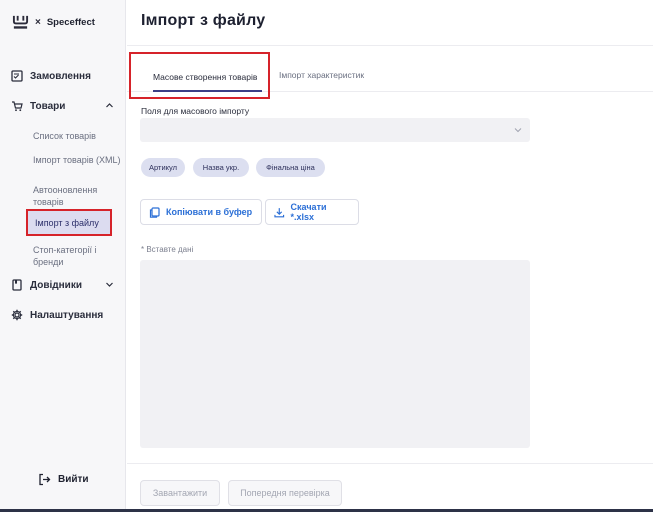  What do you see at coordinates (77, 196) in the screenshot?
I see `sidebar-subitem-auto-update: Автооновлення товарів` at bounding box center [77, 196].